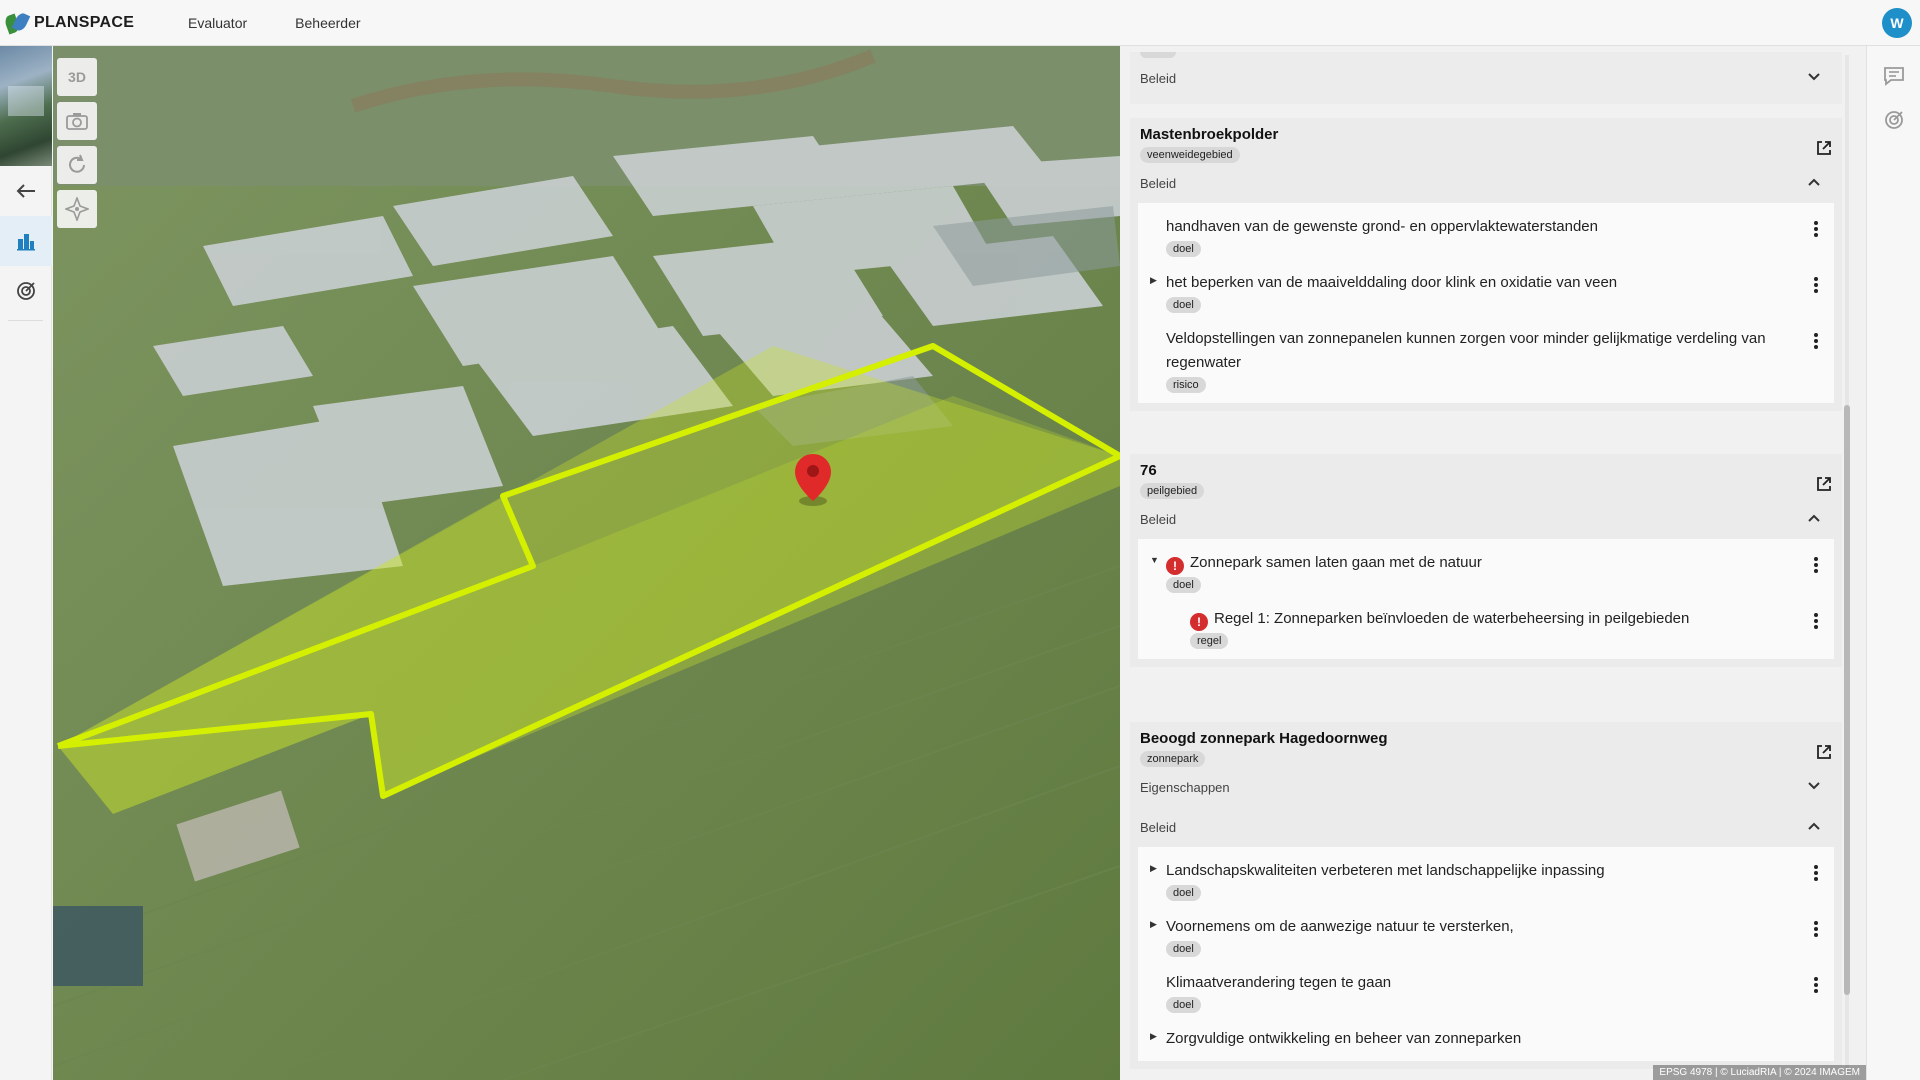 The image size is (1920, 1080). Describe the element at coordinates (1486, 787) in the screenshot. I see `section-eigenschappen: Eigenschappen` at that location.